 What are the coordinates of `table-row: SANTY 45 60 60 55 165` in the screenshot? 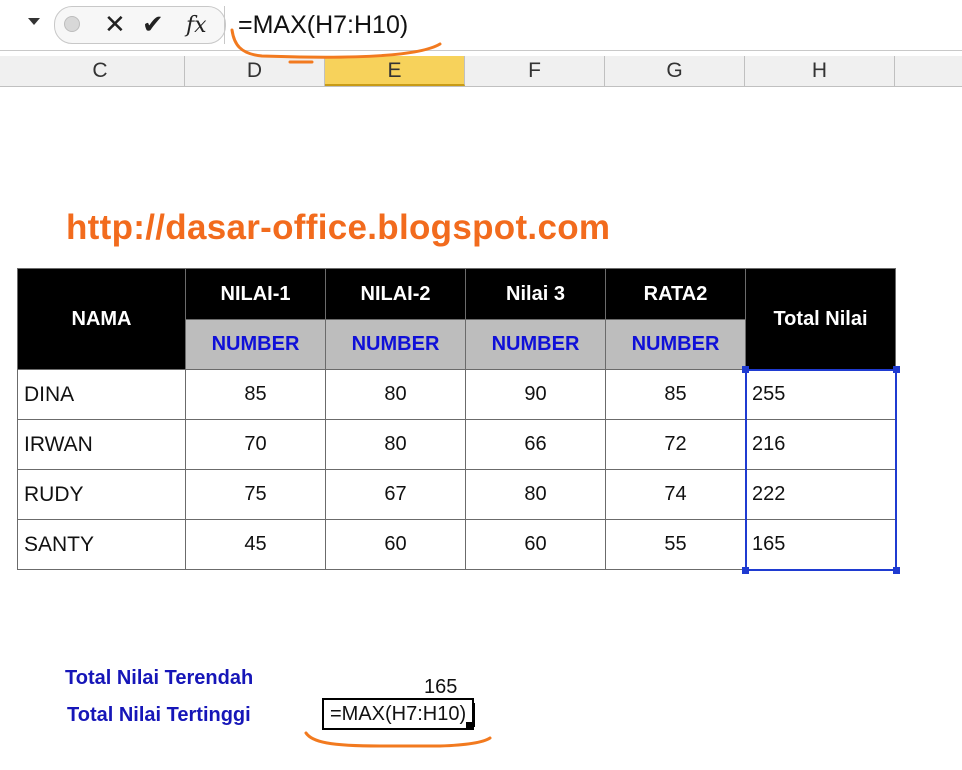 It's located at (456, 544).